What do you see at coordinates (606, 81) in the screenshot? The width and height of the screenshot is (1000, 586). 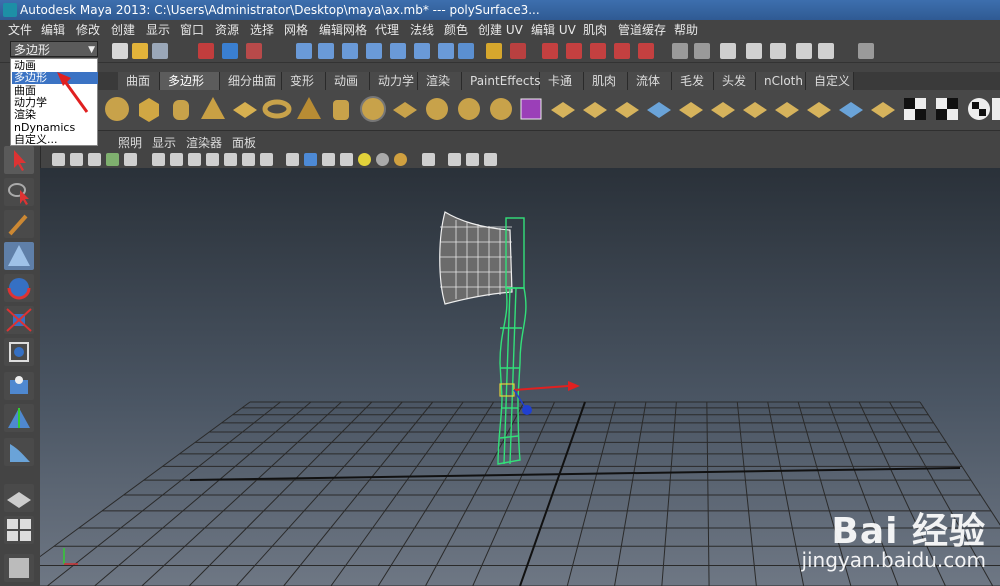 I see `shelf-tab: 肌肉` at bounding box center [606, 81].